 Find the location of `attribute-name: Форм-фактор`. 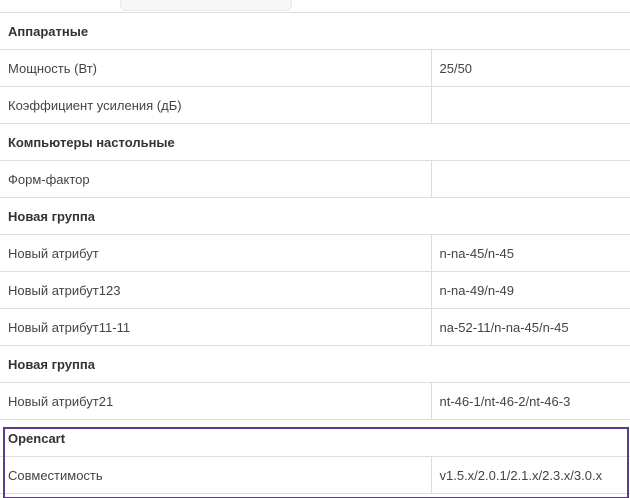

attribute-name: Форм-фактор is located at coordinates (216, 179).